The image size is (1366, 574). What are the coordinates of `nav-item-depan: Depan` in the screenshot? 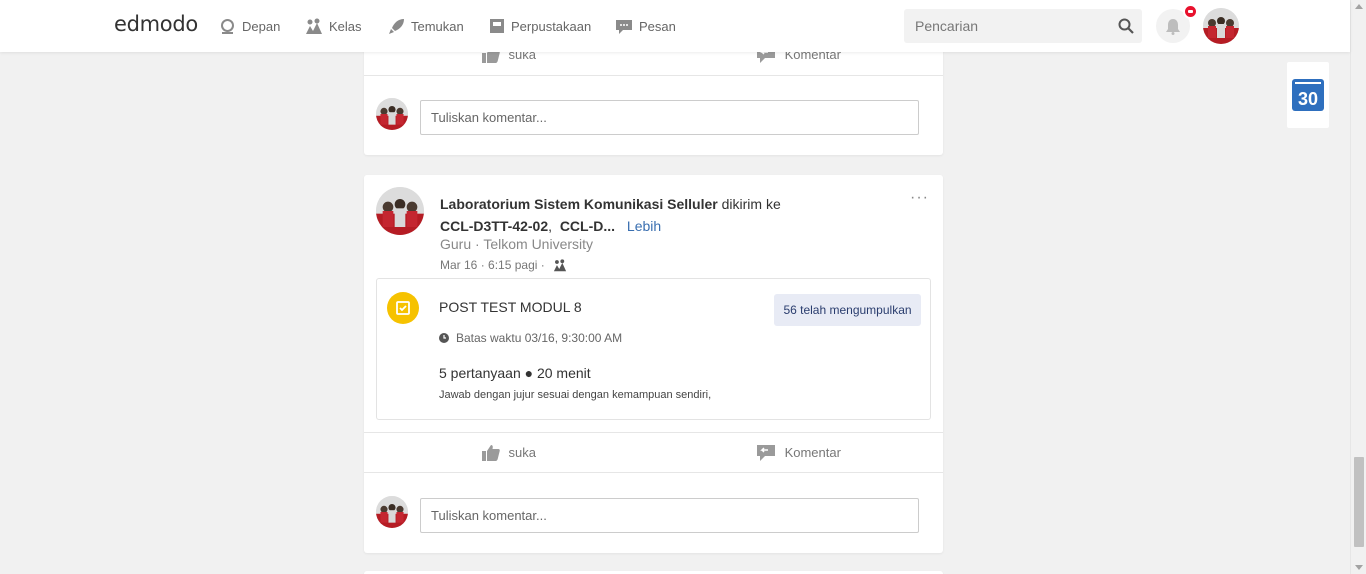 It's located at (249, 26).